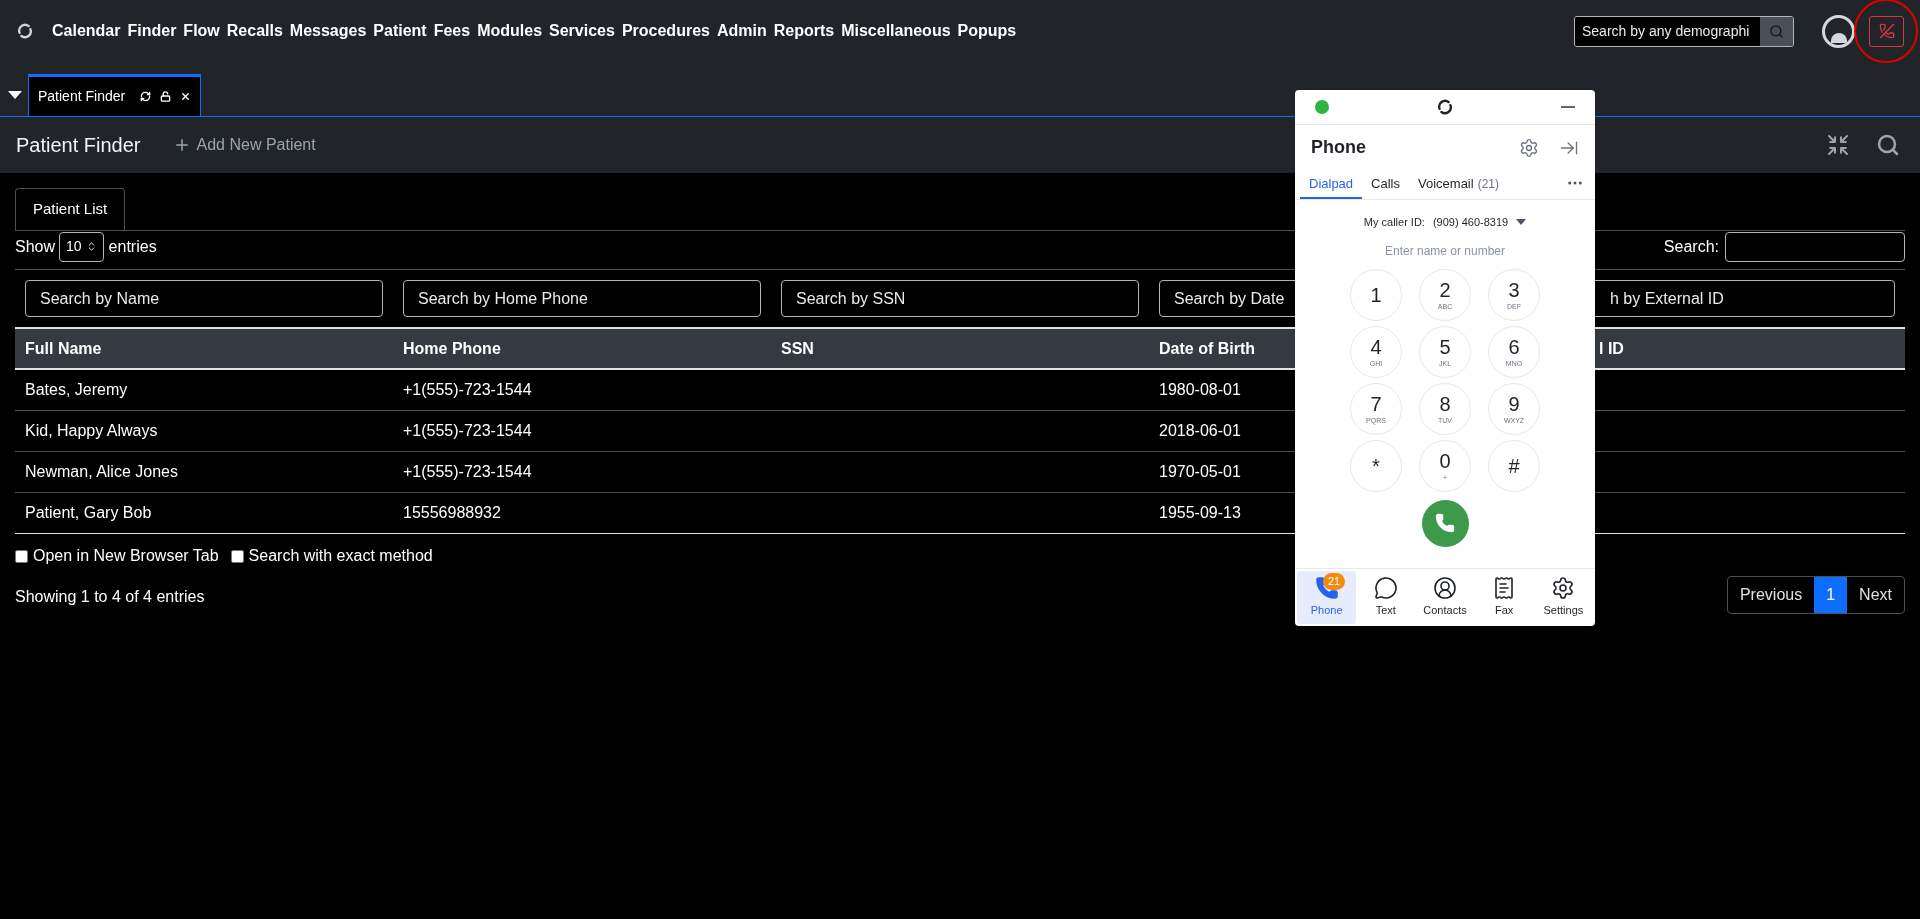 The image size is (1920, 919). Describe the element at coordinates (126, 556) in the screenshot. I see `checkbox-label: Open in New Browser Tab` at that location.